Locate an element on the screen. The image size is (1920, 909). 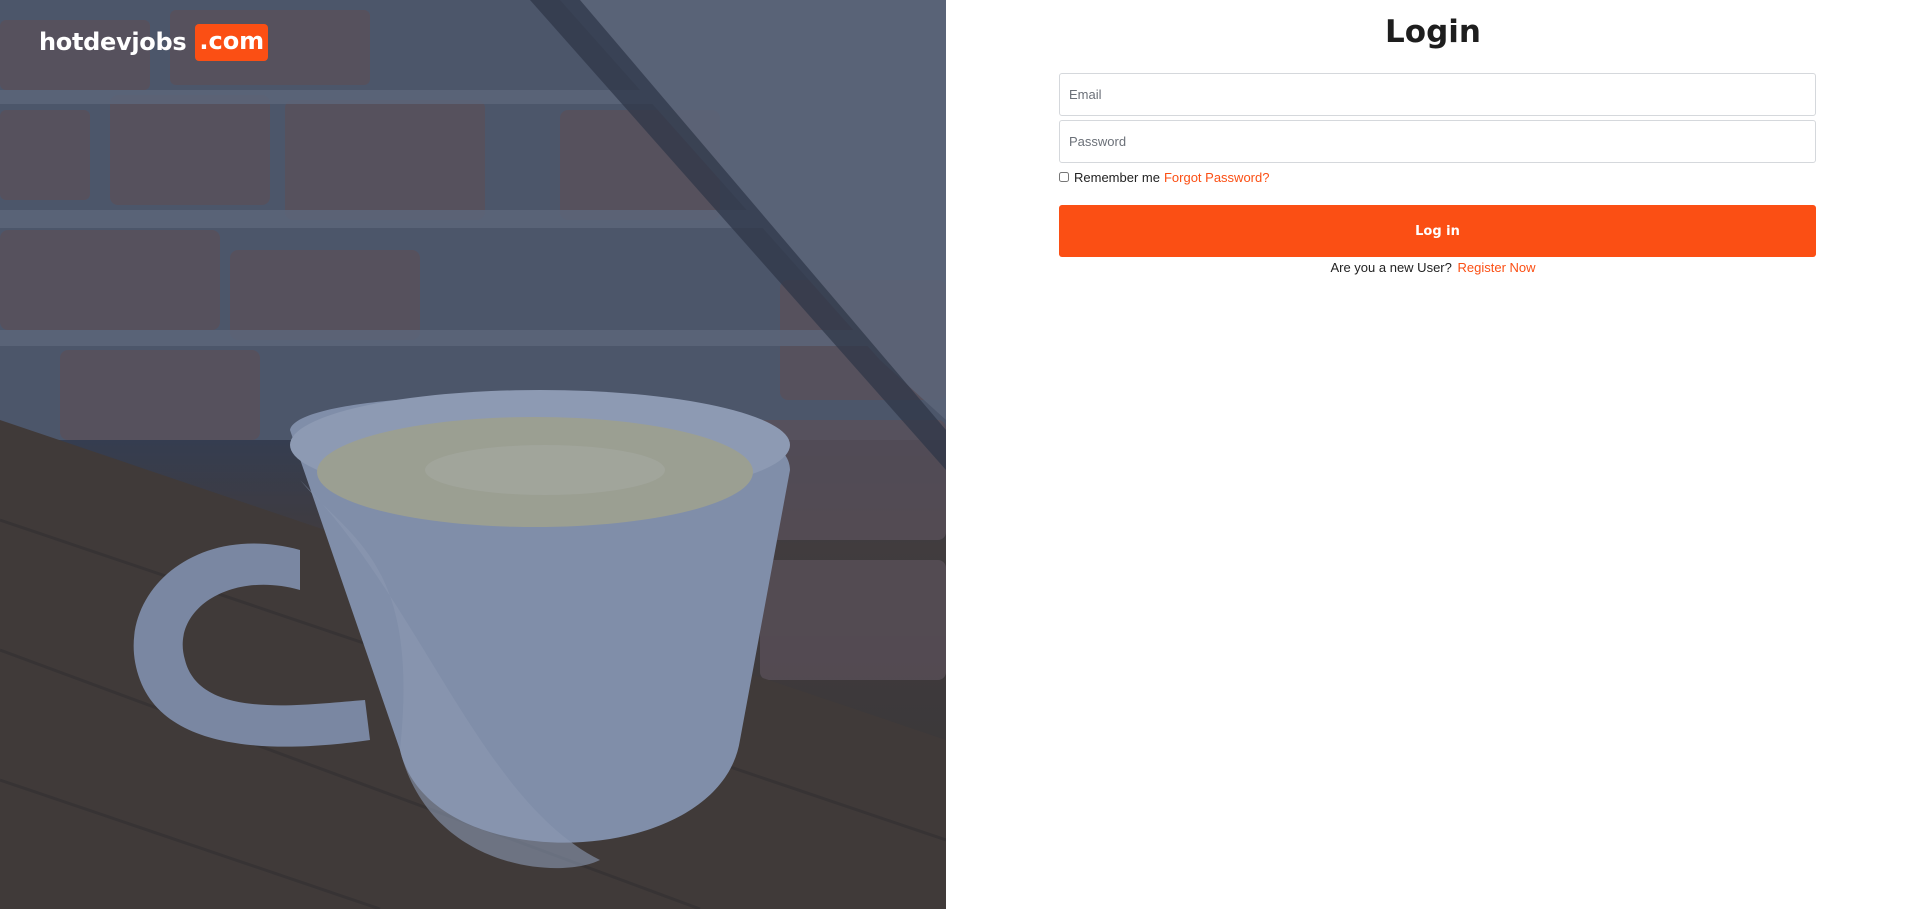
register-link: Register Now is located at coordinates (1497, 267).